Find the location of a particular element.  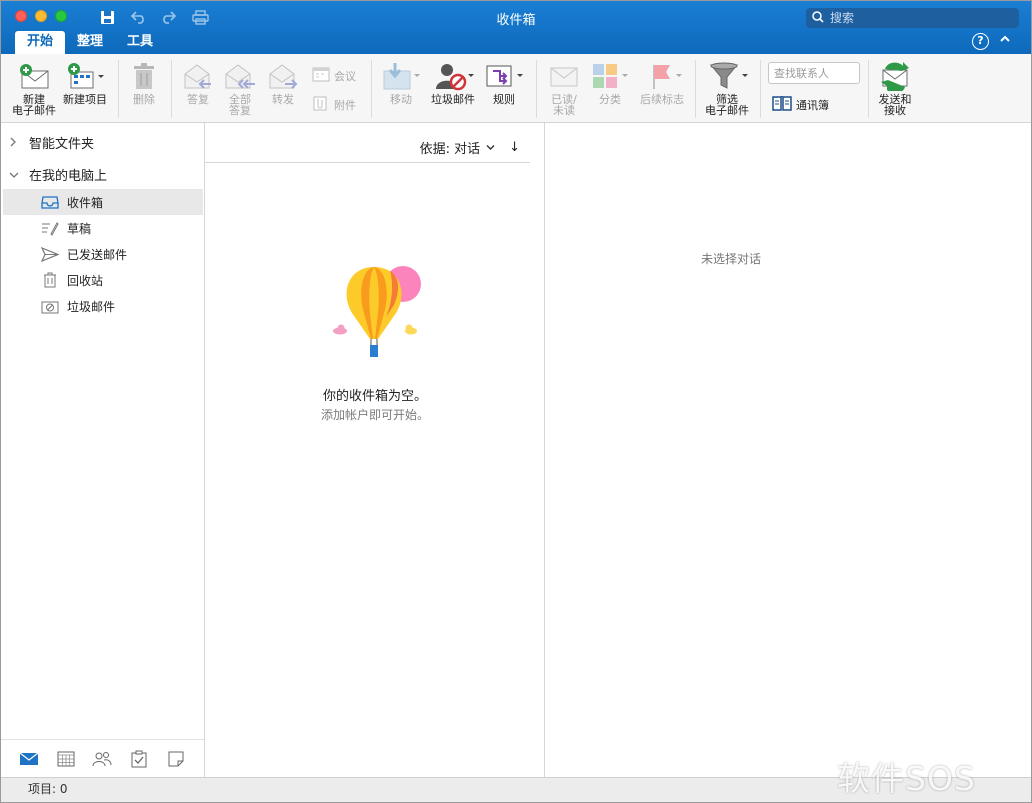

send-receive-icon is located at coordinates (895, 76).